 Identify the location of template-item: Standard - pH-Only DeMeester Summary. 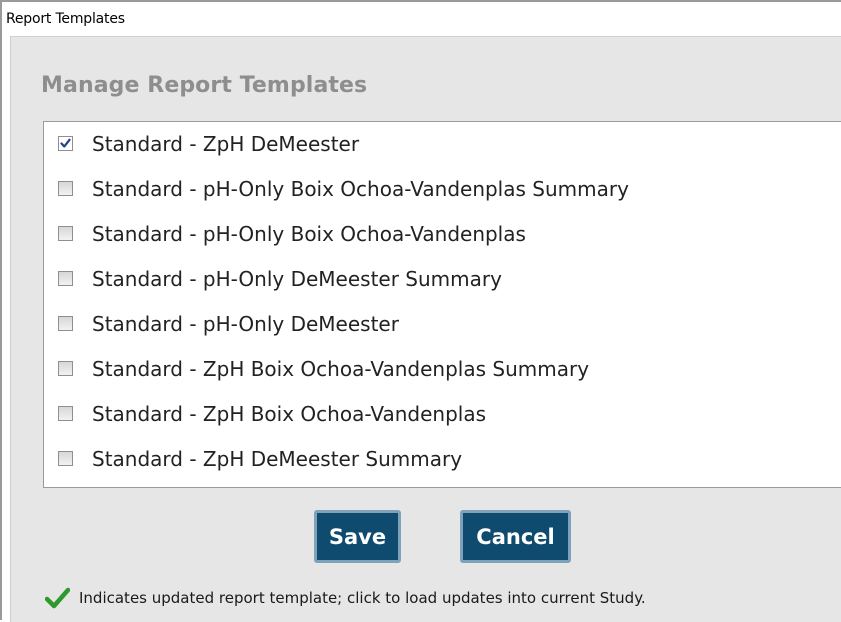
(442, 279).